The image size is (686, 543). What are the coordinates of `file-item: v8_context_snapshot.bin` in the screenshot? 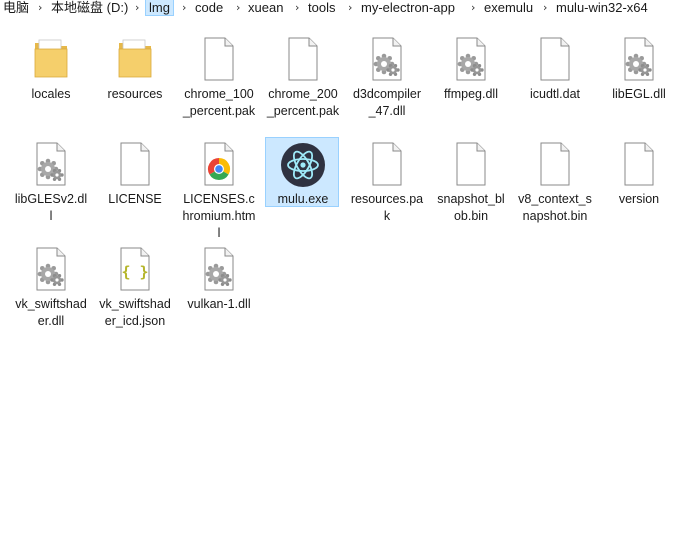 It's located at (555, 183).